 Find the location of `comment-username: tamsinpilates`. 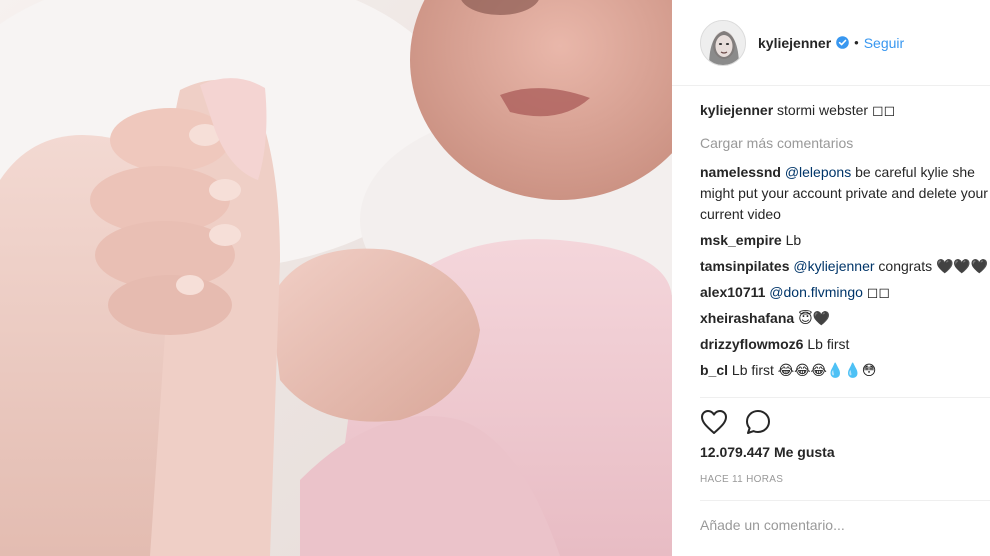

comment-username: tamsinpilates is located at coordinates (744, 266).